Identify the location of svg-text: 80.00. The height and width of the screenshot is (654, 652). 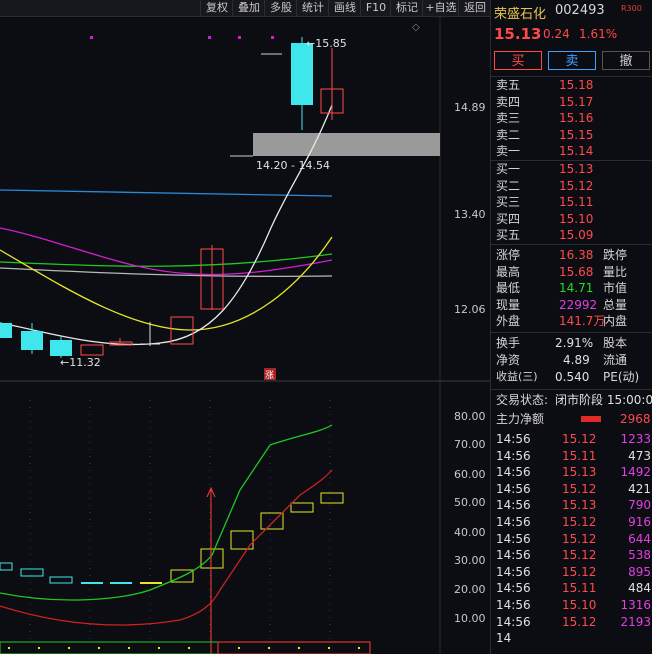
(470, 416).